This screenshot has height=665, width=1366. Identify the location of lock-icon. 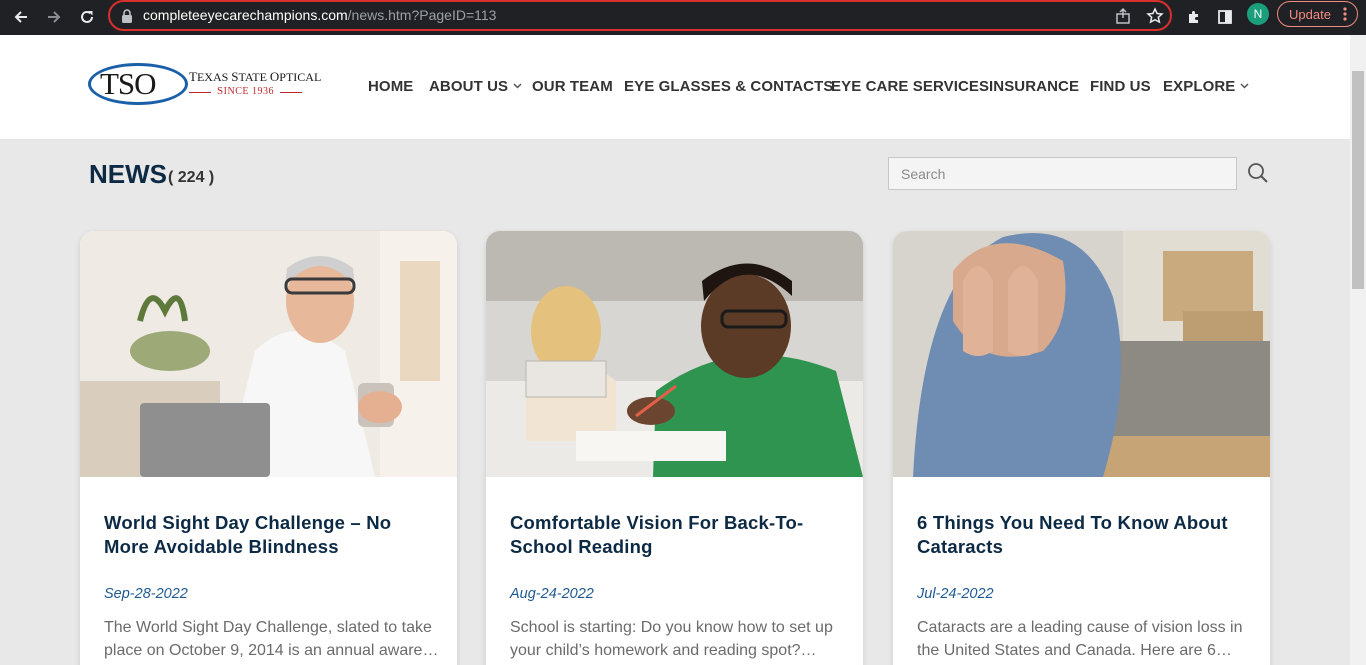
(127, 16).